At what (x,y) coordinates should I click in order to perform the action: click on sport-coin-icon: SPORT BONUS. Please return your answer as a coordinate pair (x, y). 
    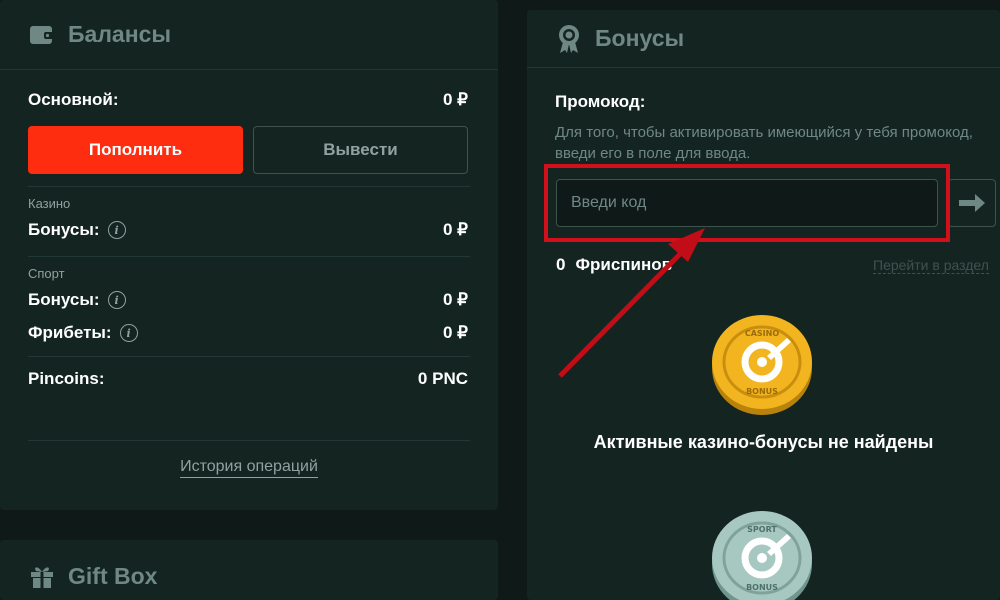
    Looking at the image, I should click on (762, 555).